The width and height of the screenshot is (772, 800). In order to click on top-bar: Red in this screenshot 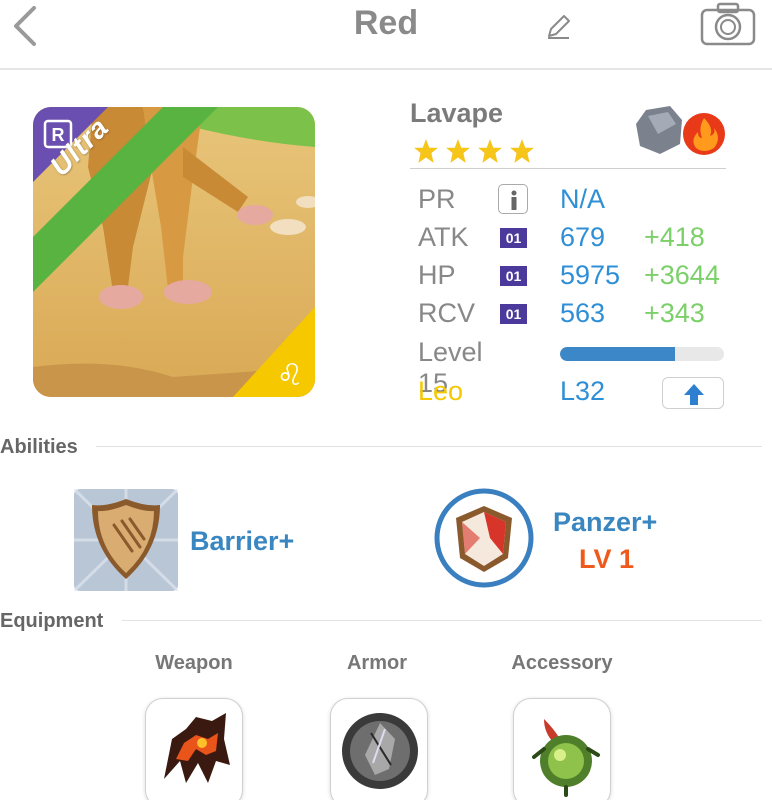, I will do `click(386, 35)`.